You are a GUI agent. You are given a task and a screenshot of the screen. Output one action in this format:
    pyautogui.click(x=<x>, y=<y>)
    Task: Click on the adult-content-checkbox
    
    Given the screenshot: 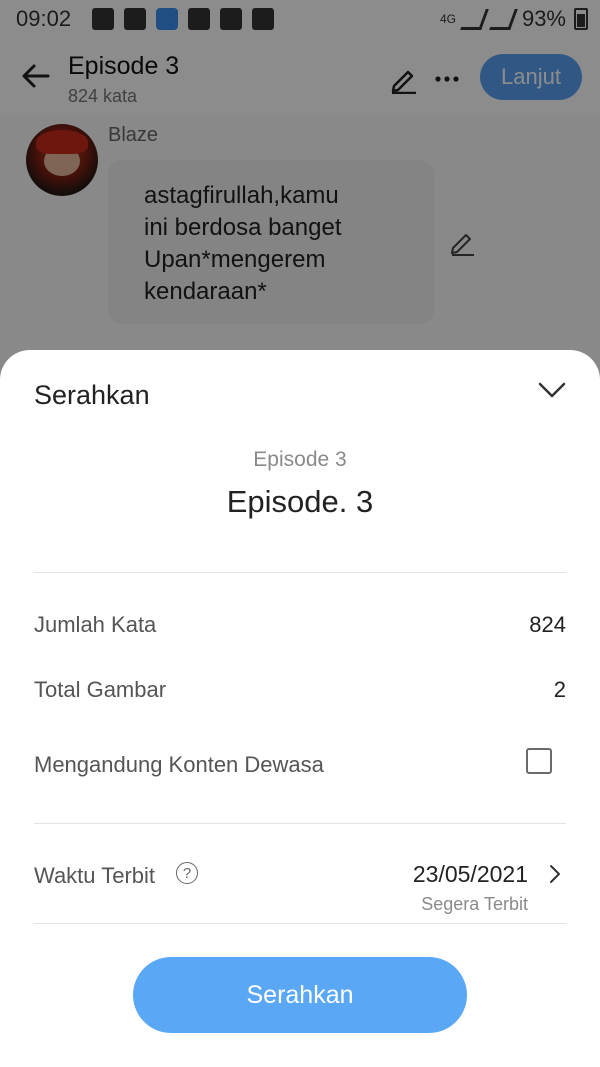 What is the action you would take?
    pyautogui.click(x=539, y=761)
    